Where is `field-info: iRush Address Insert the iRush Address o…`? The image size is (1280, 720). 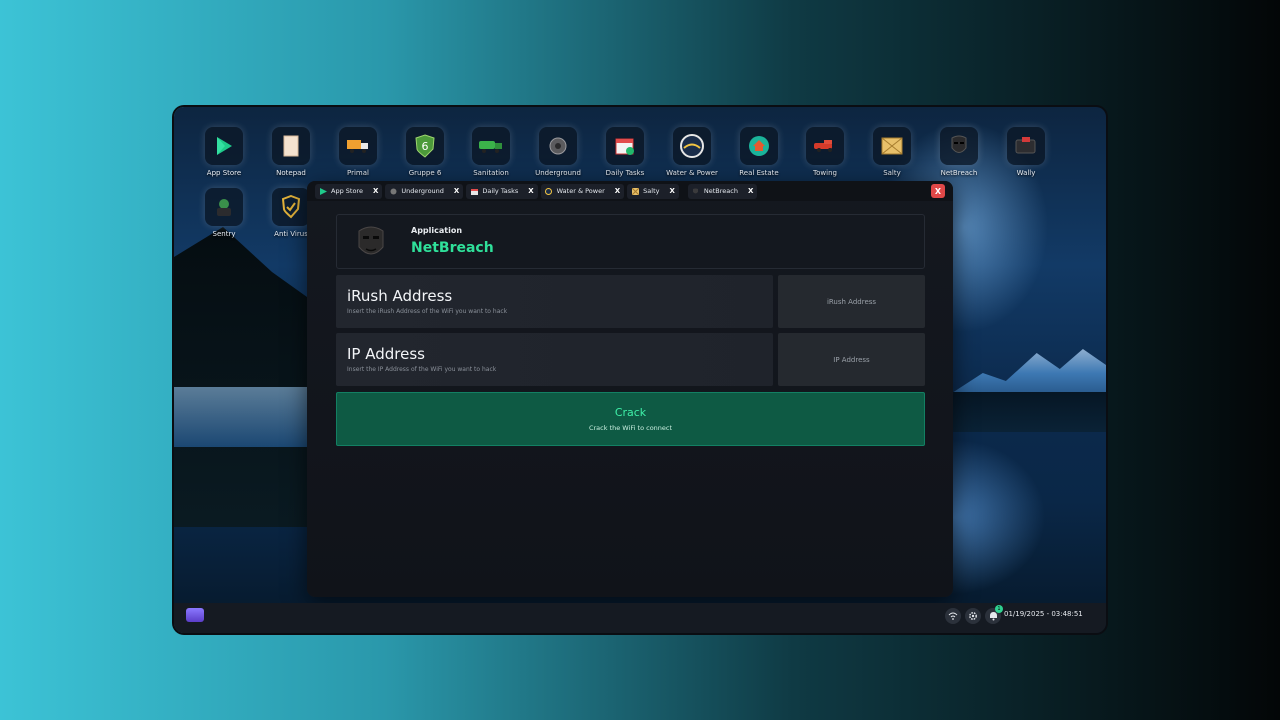
field-info: iRush Address Insert the iRush Address o… is located at coordinates (554, 301).